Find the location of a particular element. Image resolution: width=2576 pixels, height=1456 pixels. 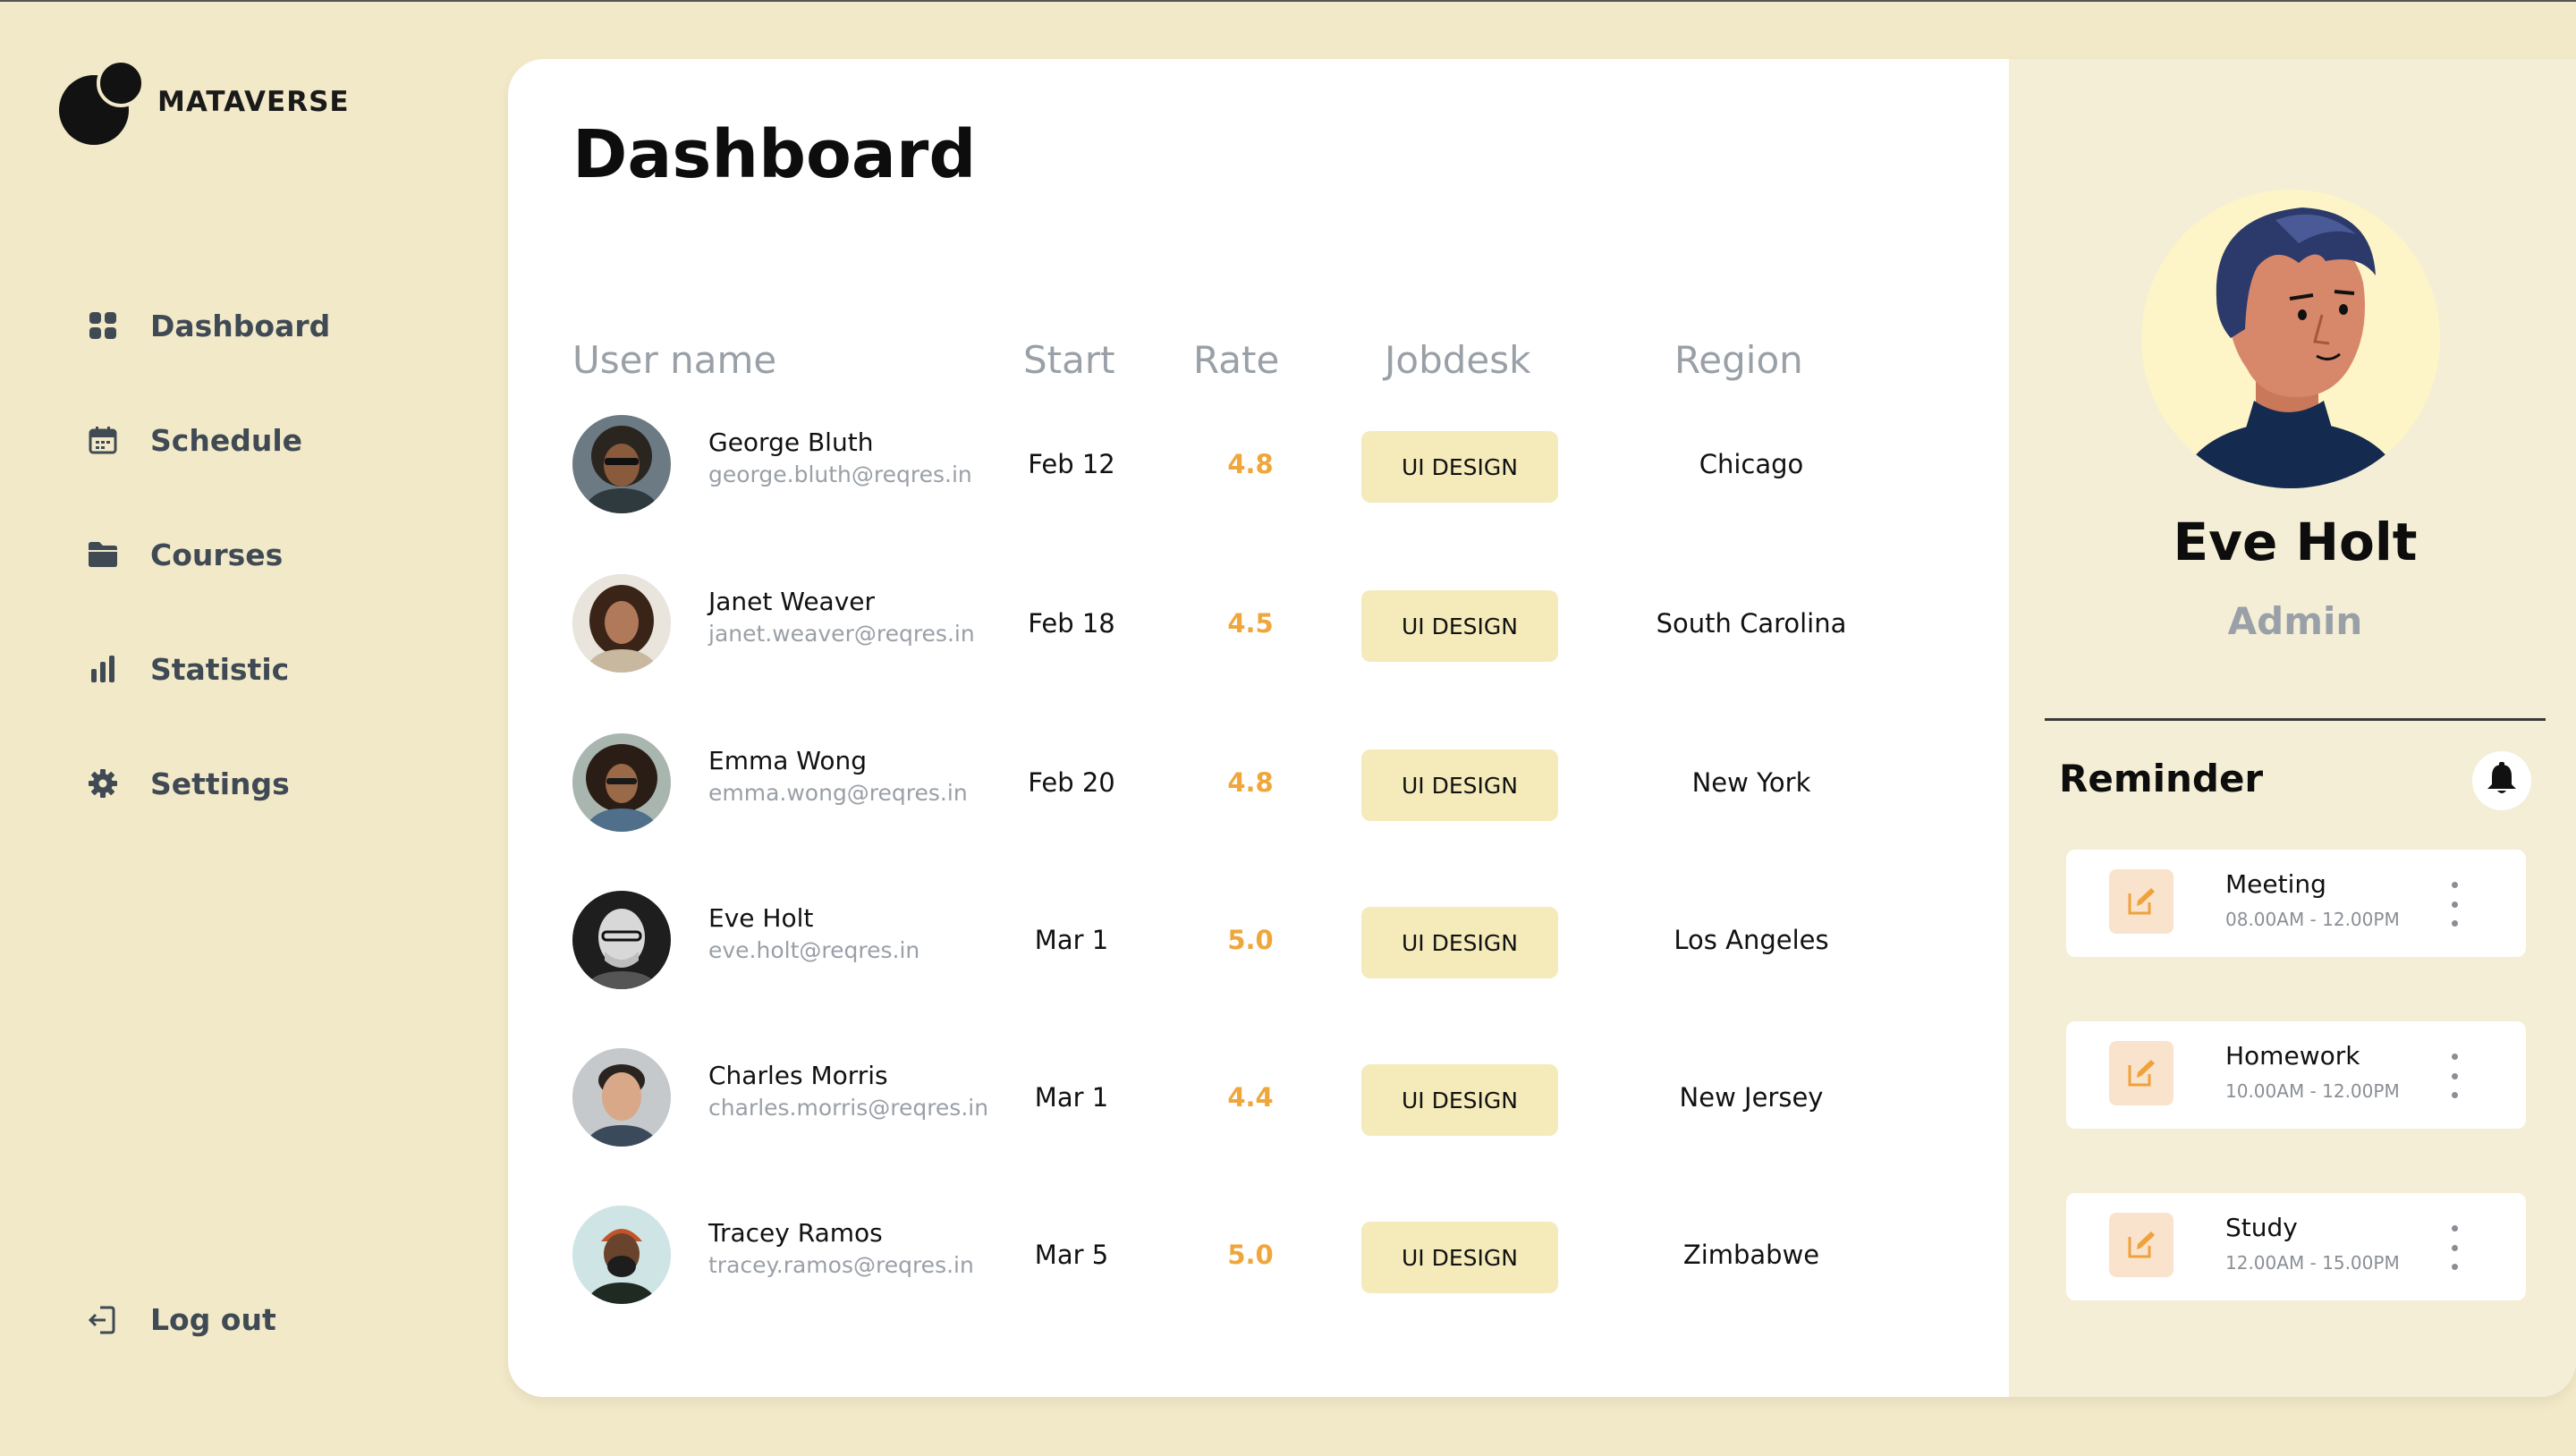

user-email: charles.morris@reqres.in is located at coordinates (848, 1108).